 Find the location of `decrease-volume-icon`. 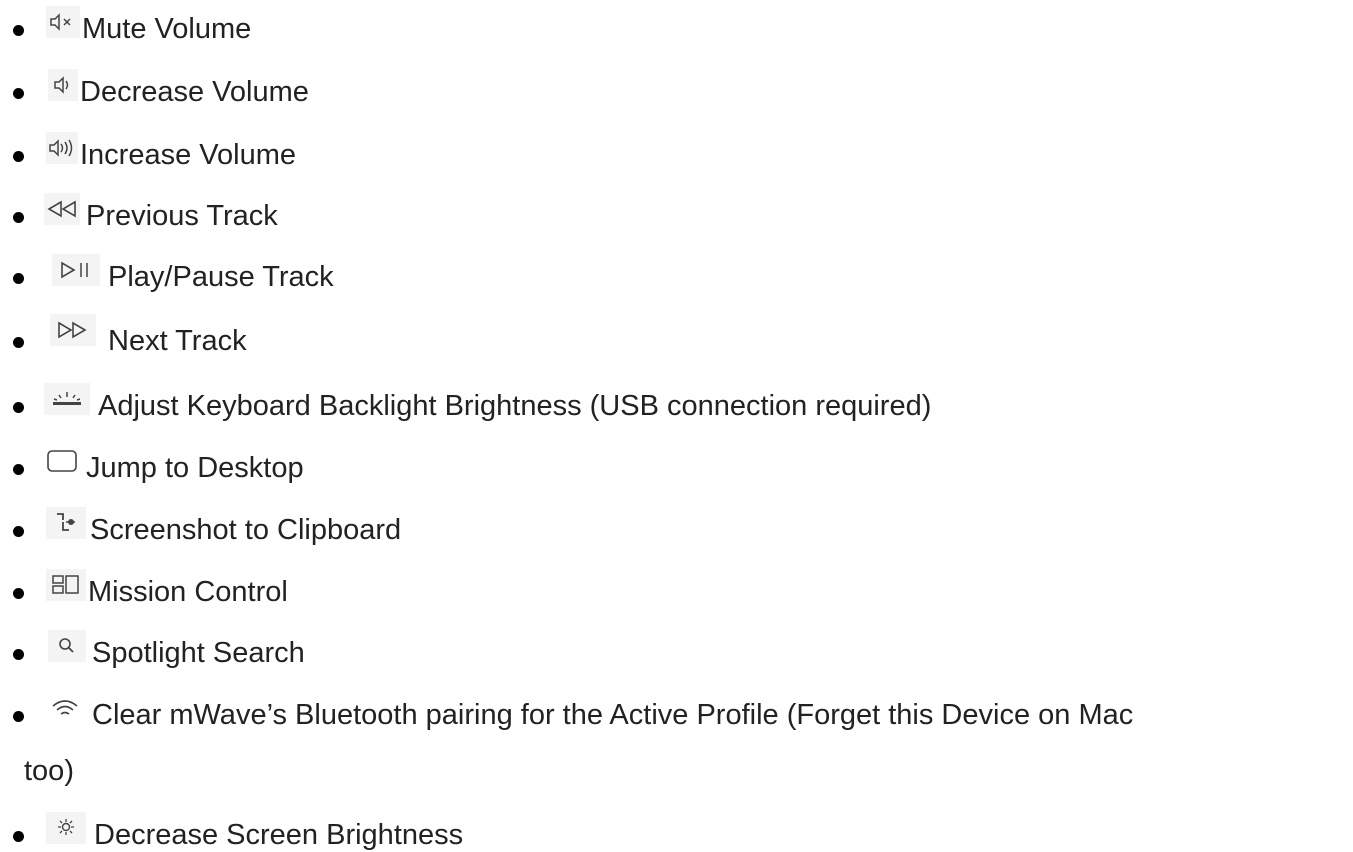

decrease-volume-icon is located at coordinates (63, 85).